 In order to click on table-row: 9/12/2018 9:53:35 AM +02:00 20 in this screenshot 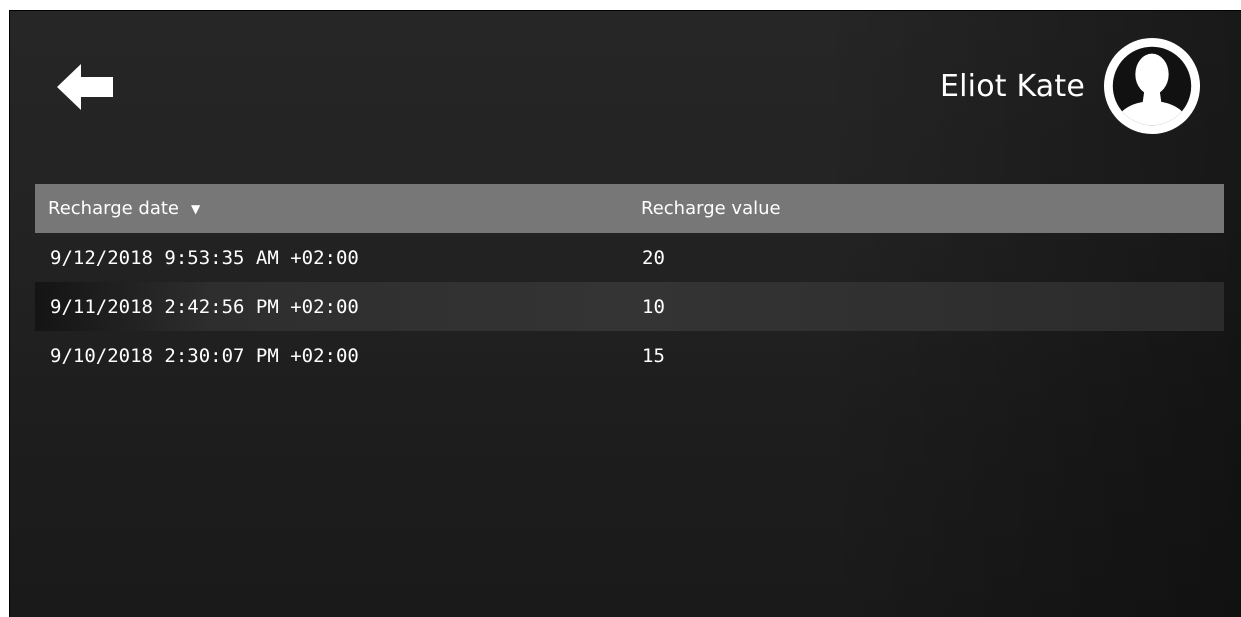, I will do `click(629, 257)`.